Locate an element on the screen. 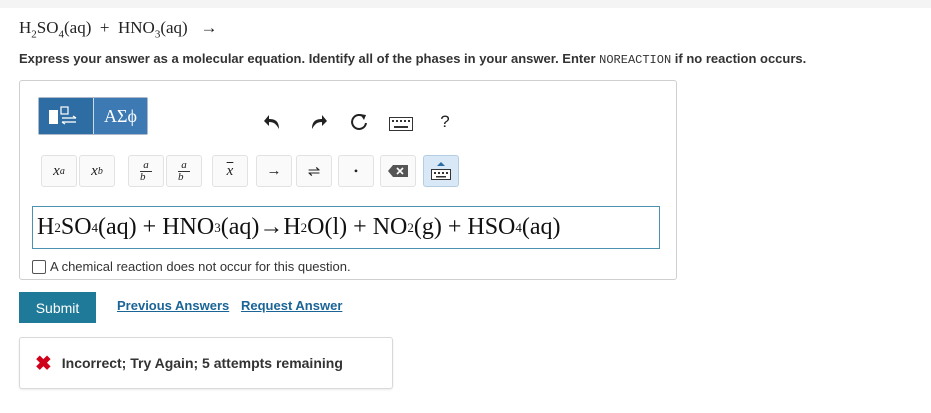  q-text: H is located at coordinates (25, 27).